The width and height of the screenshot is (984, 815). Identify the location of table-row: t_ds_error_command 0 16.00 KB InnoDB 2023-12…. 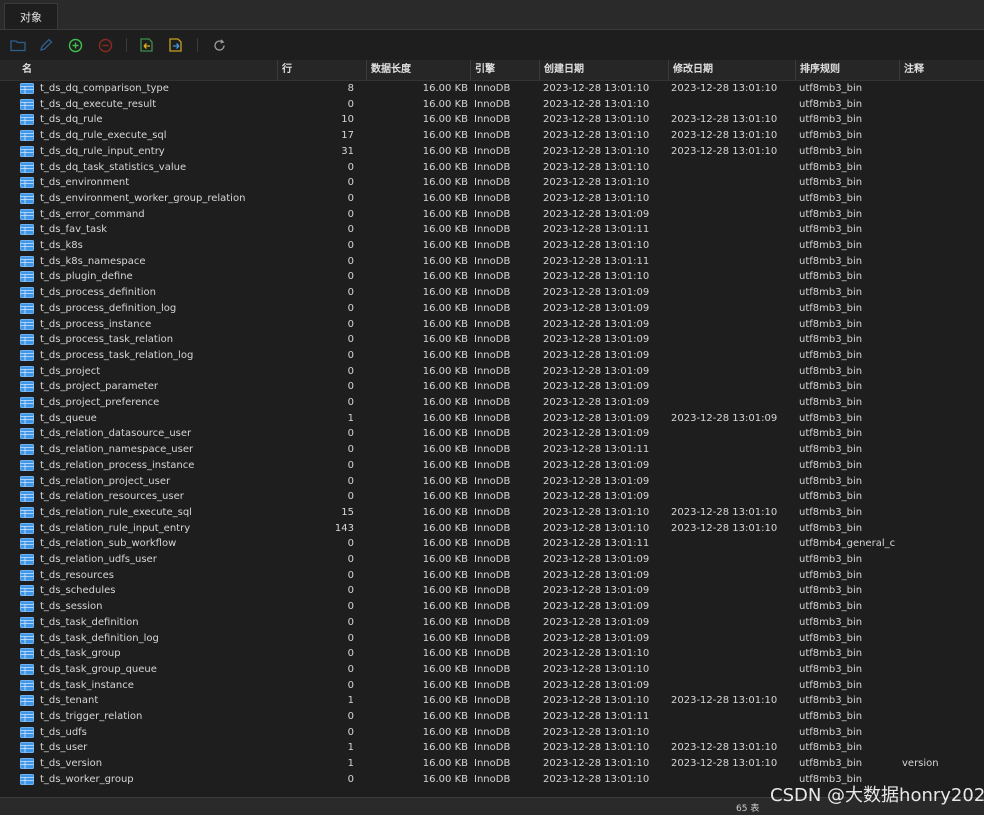
(492, 215).